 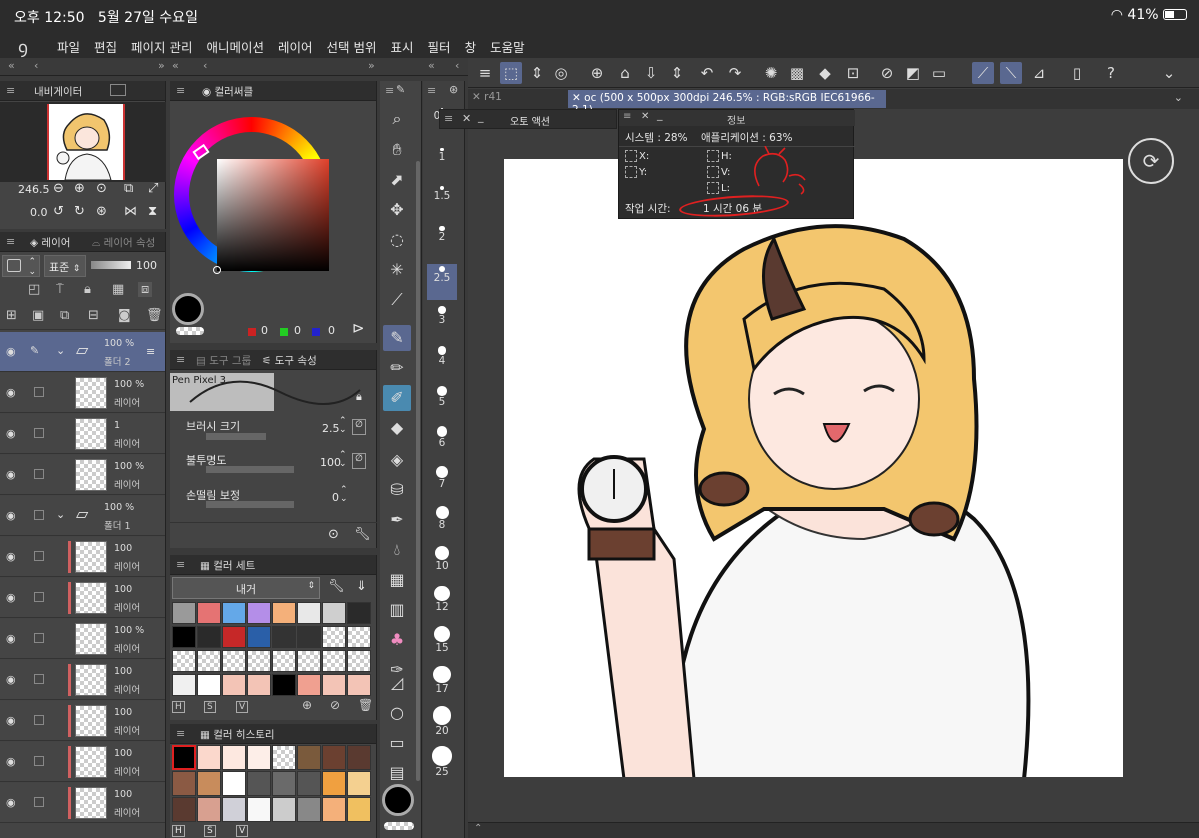 I want to click on layer-mask-icon: ◙, so click(x=124, y=315).